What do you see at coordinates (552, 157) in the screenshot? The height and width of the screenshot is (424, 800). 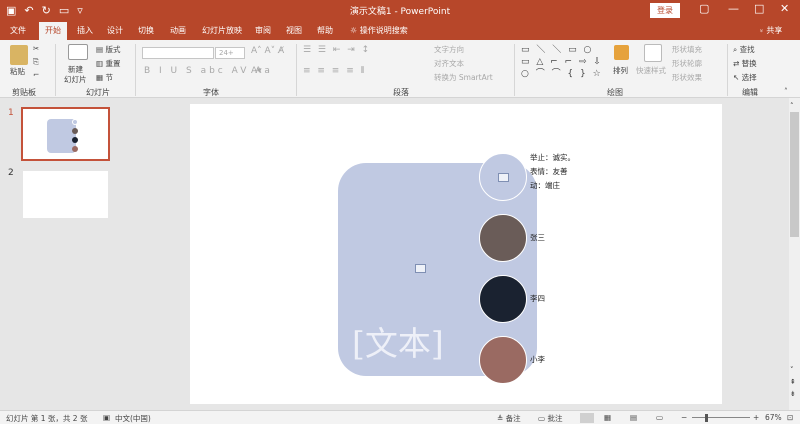 I see `info-line-manner: 举止：诚实。` at bounding box center [552, 157].